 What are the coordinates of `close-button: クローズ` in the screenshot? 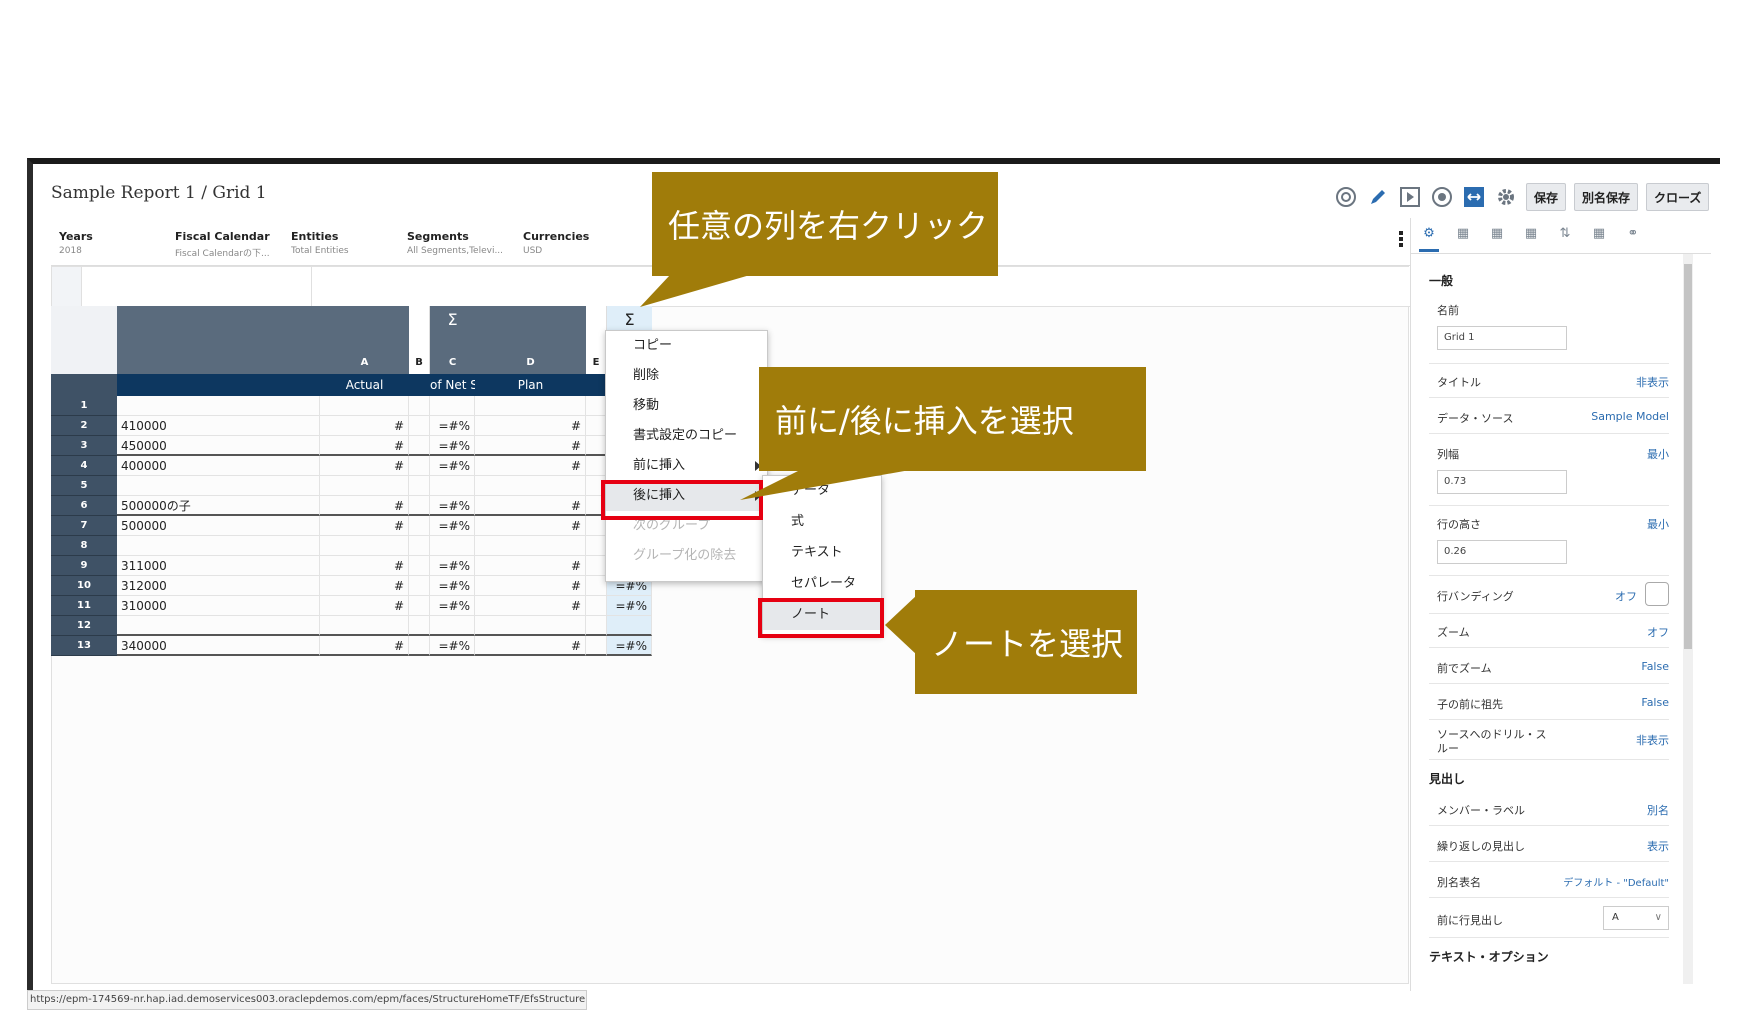 It's located at (1678, 197).